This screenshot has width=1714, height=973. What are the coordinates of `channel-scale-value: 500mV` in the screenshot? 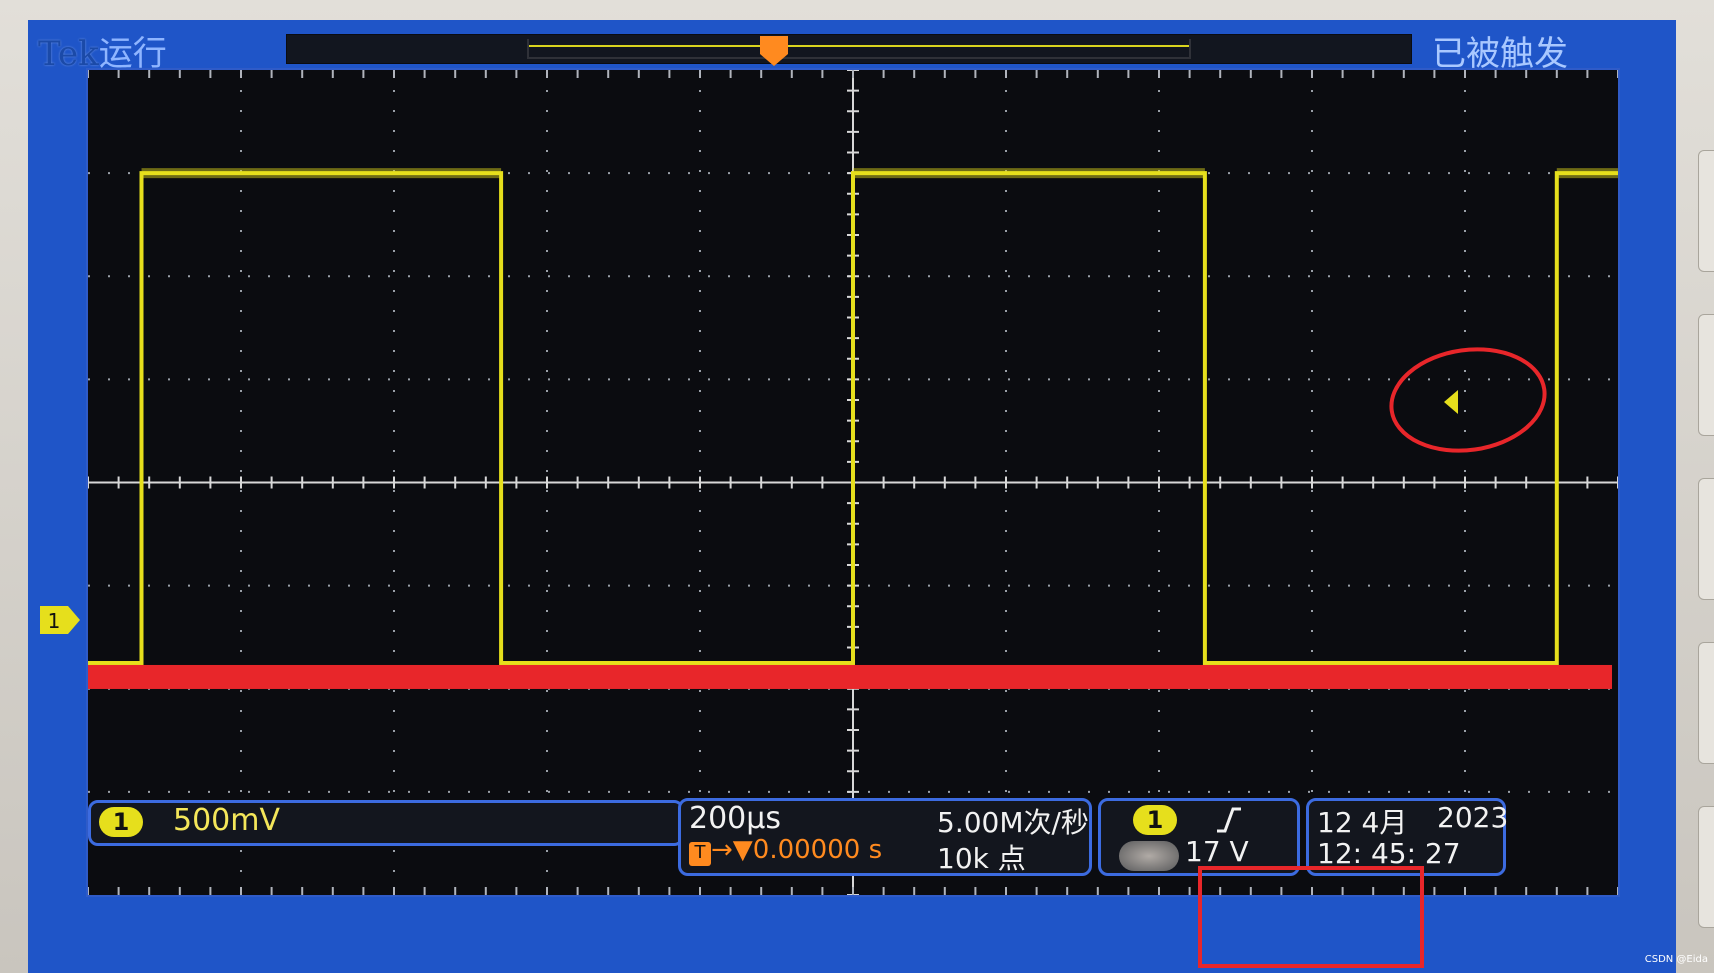 It's located at (227, 820).